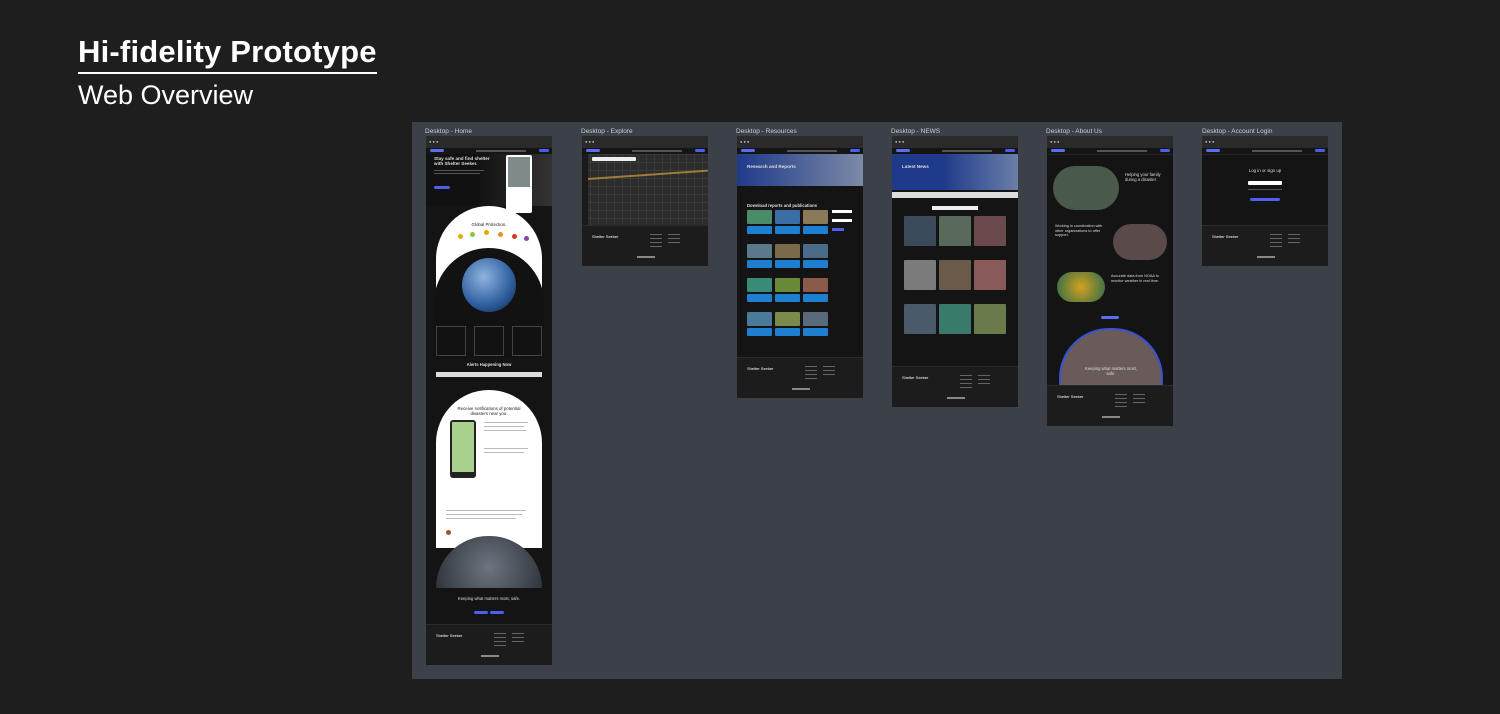  Describe the element at coordinates (1074, 131) in the screenshot. I see `frame-label-about: Desktop - About Us` at that location.